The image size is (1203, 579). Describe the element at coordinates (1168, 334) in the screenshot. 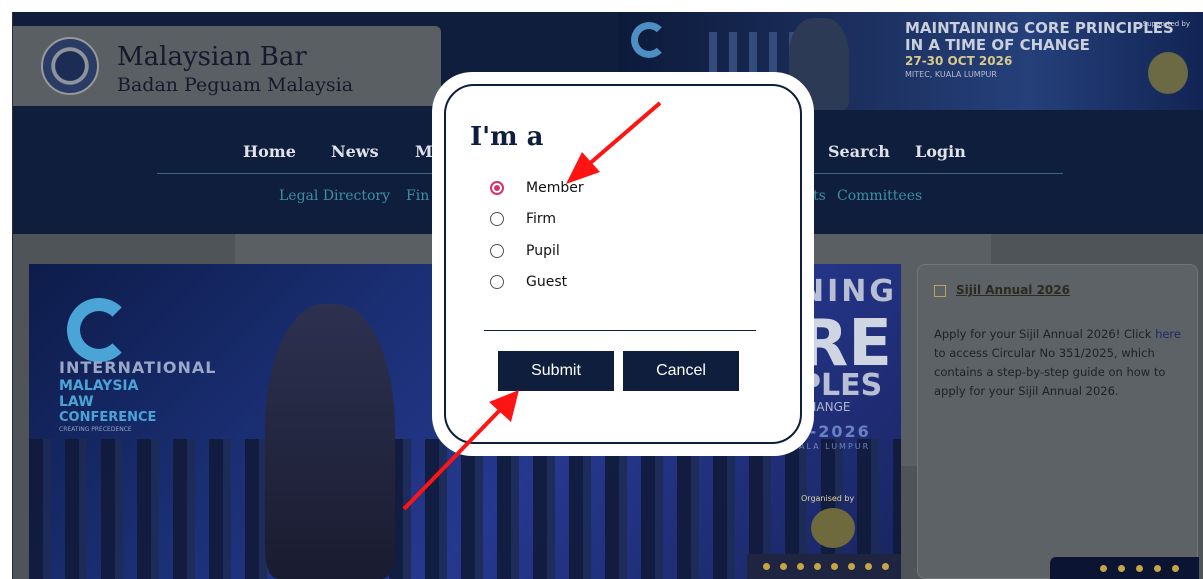

I see `here-link: here` at that location.